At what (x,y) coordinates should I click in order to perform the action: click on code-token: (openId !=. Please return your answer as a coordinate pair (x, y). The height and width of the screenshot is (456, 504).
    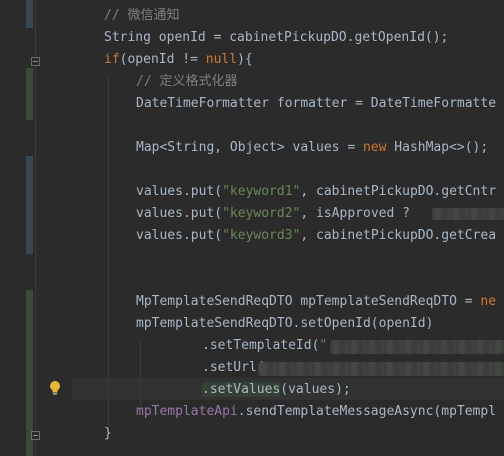
    Looking at the image, I should click on (162, 59).